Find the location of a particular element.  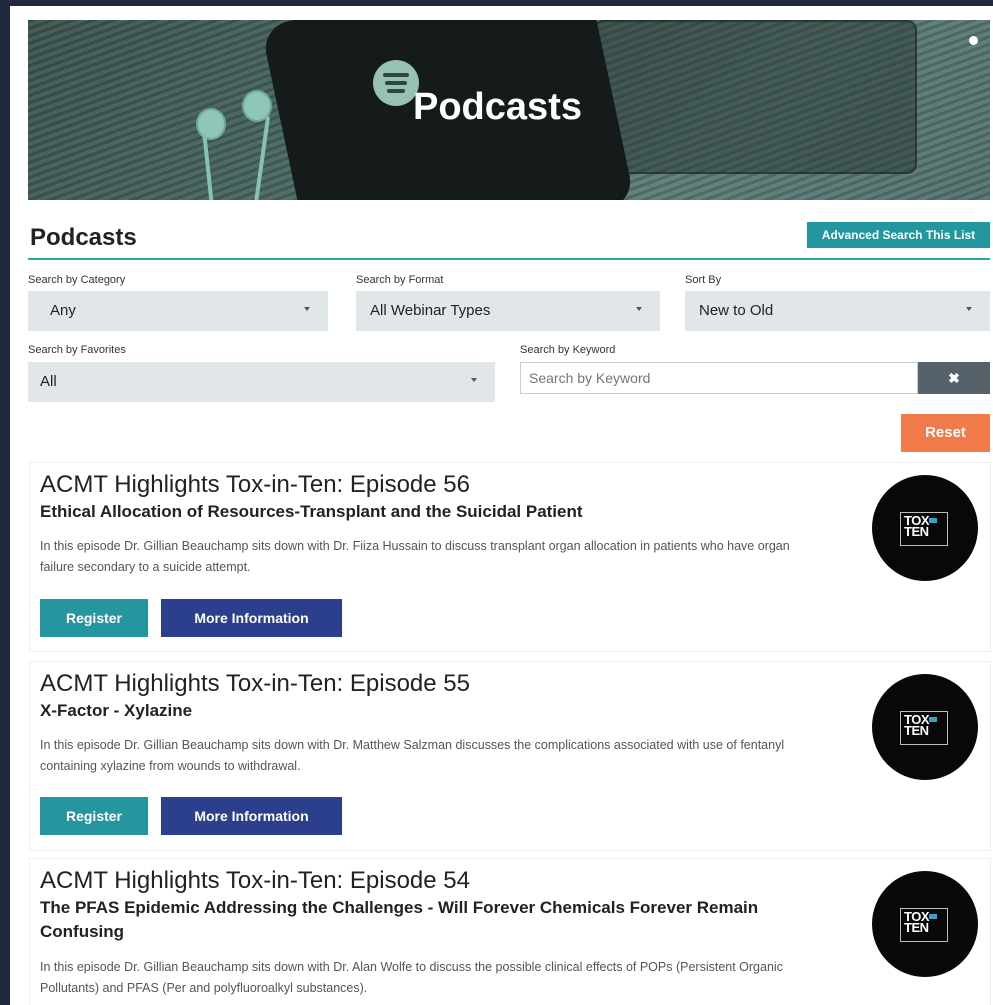

keyword-search-input is located at coordinates (719, 378).